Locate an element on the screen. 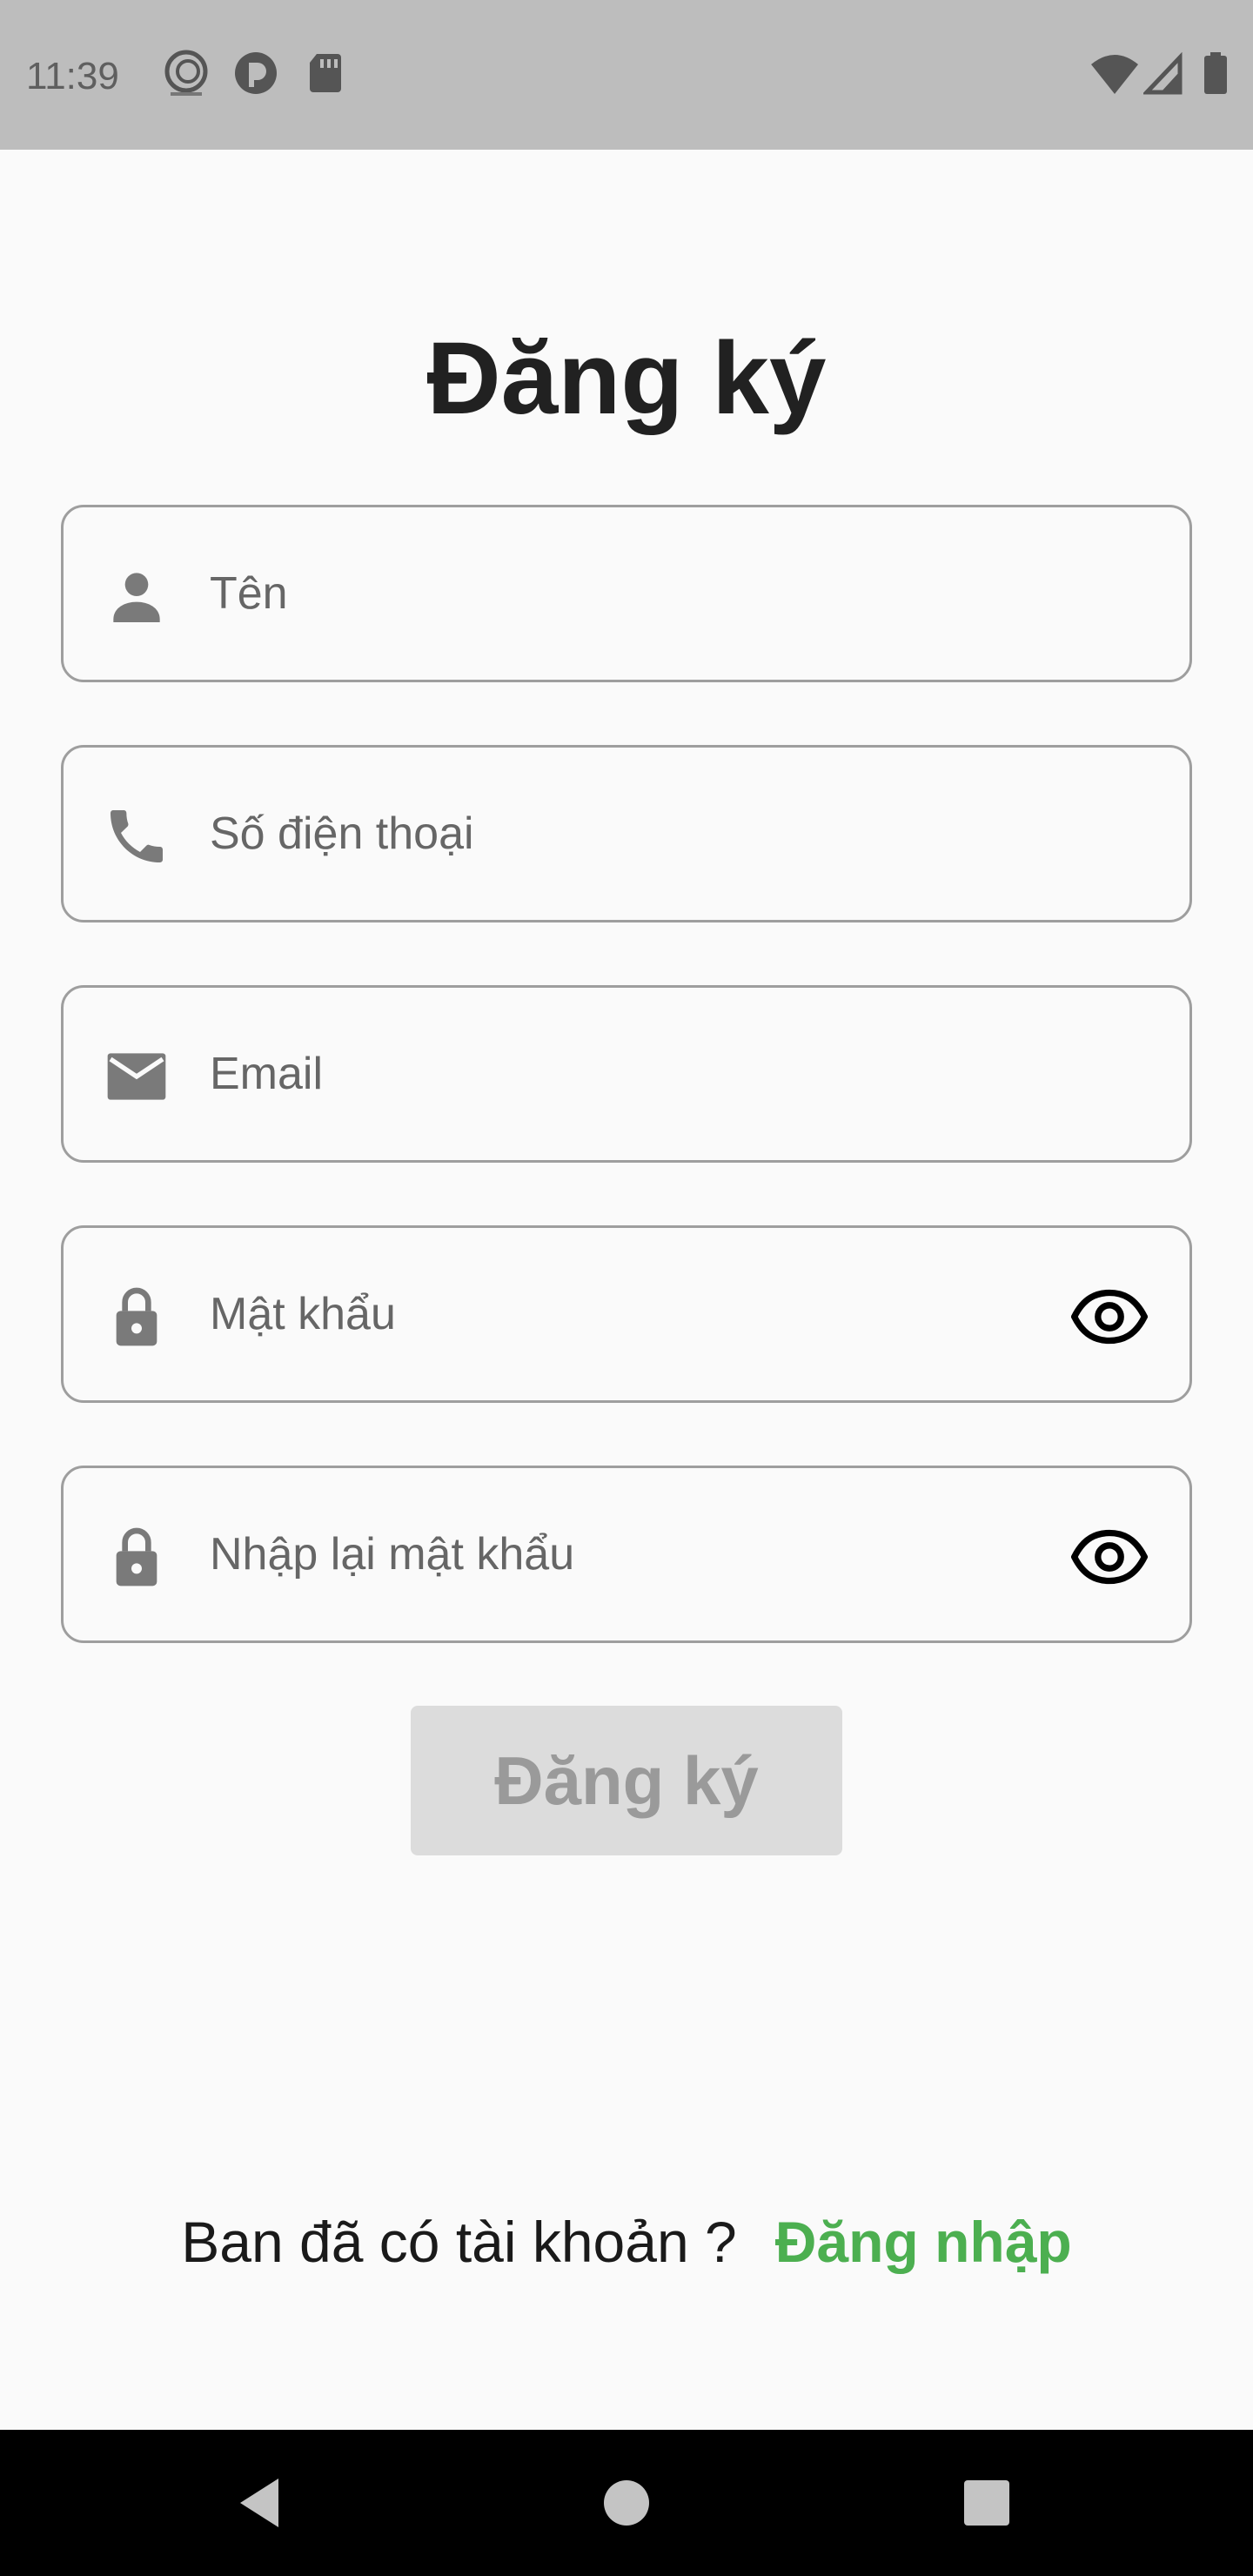 The image size is (1253, 2576). wifi-icon is located at coordinates (1114, 74).